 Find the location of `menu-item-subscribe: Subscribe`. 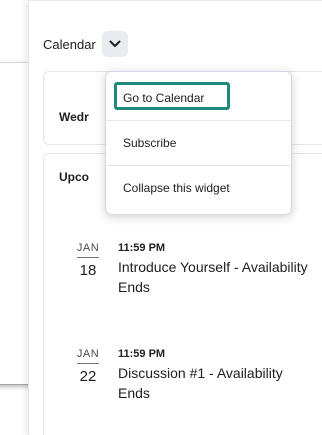

menu-item-subscribe: Subscribe is located at coordinates (198, 143).